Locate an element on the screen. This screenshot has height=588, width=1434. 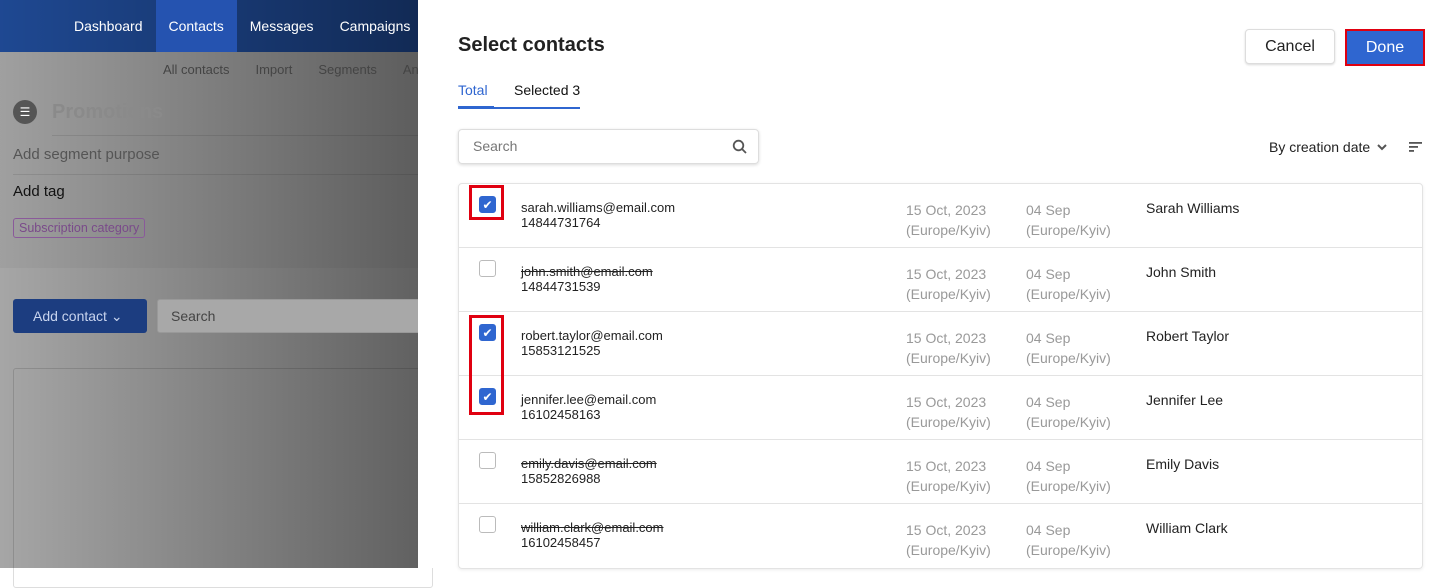
chevron-down-icon is located at coordinates (1382, 147).